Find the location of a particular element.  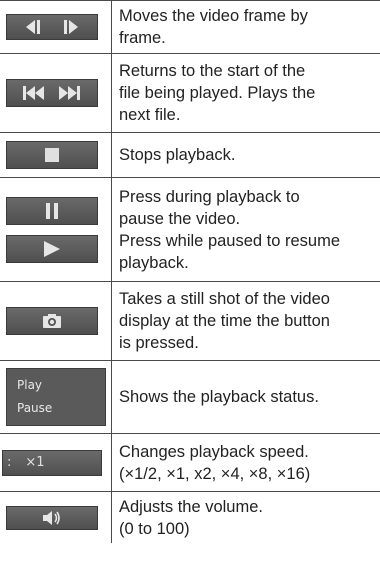

skip-to-next-icon is located at coordinates (70, 93).